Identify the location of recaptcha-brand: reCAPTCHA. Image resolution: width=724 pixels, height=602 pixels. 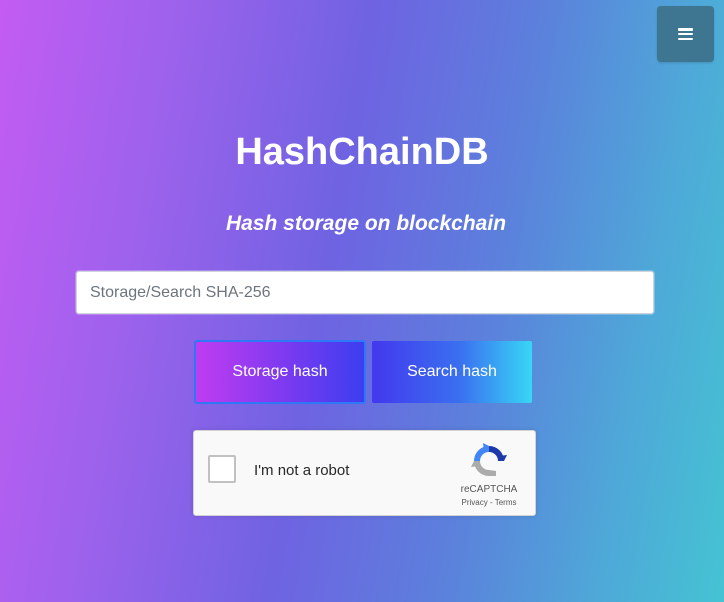
(489, 489).